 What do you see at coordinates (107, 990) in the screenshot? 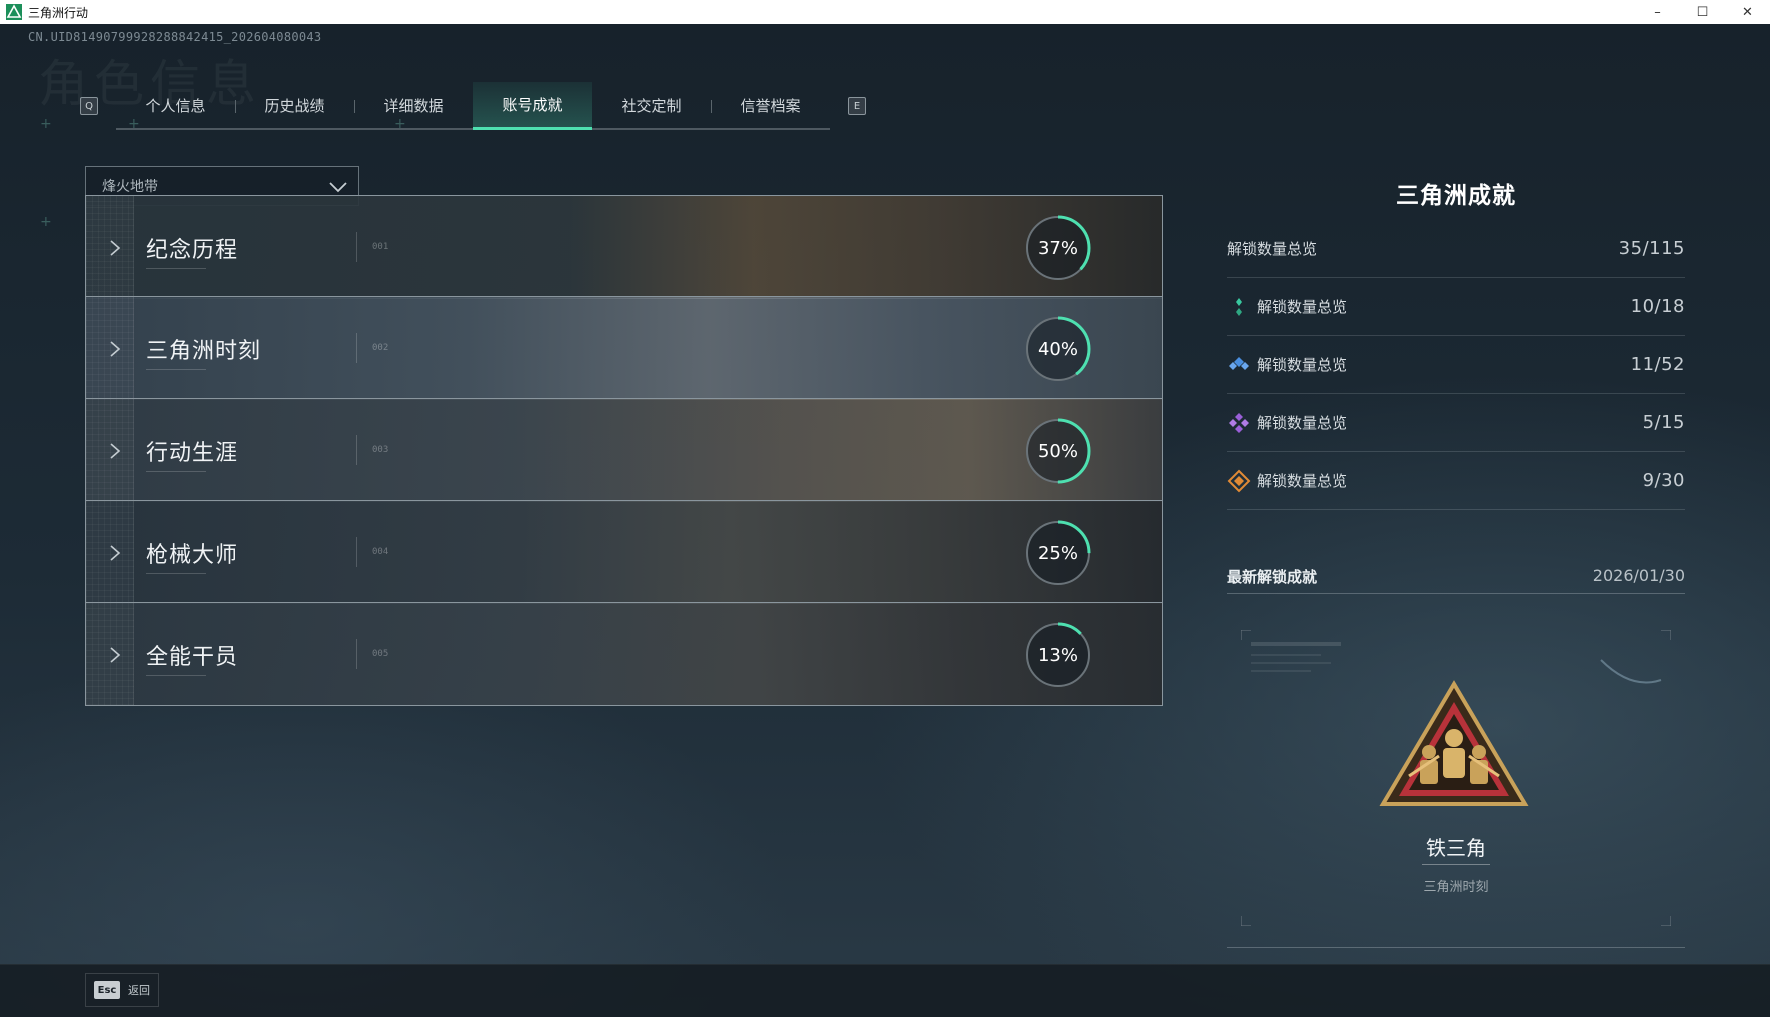
I see `esc-key: Esc` at bounding box center [107, 990].